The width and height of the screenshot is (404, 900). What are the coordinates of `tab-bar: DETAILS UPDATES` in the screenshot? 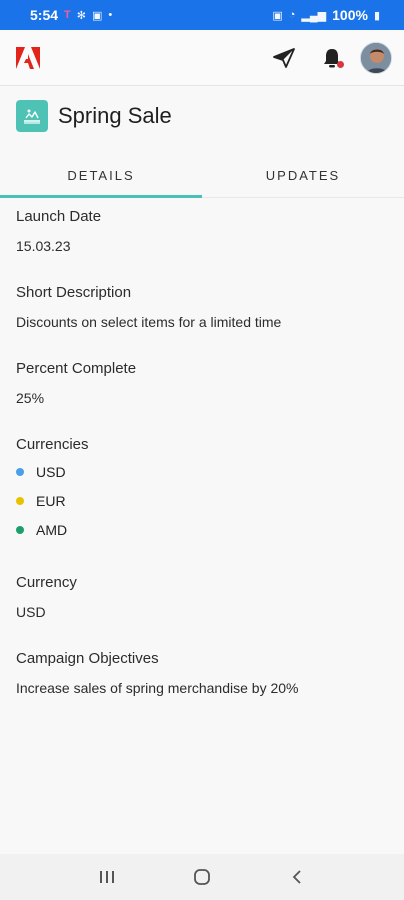 It's located at (202, 176).